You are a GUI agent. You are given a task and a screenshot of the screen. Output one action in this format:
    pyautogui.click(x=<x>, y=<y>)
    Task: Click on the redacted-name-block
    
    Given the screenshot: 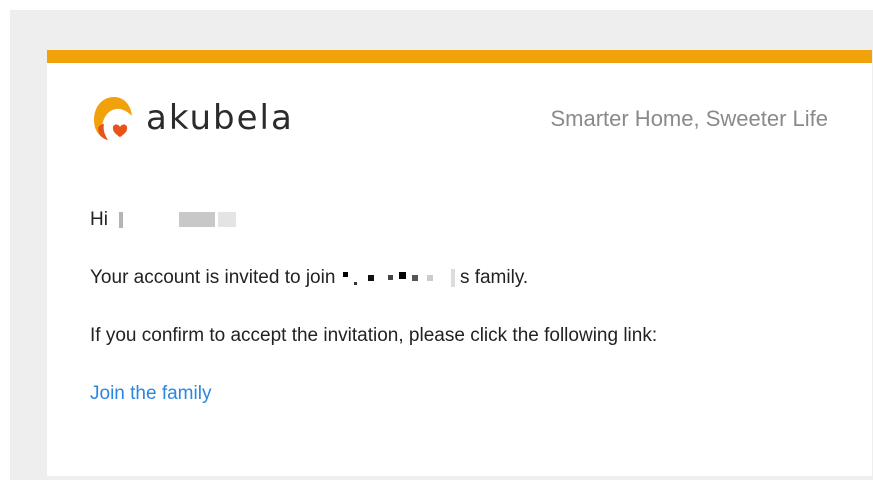 What is the action you would take?
    pyautogui.click(x=196, y=220)
    